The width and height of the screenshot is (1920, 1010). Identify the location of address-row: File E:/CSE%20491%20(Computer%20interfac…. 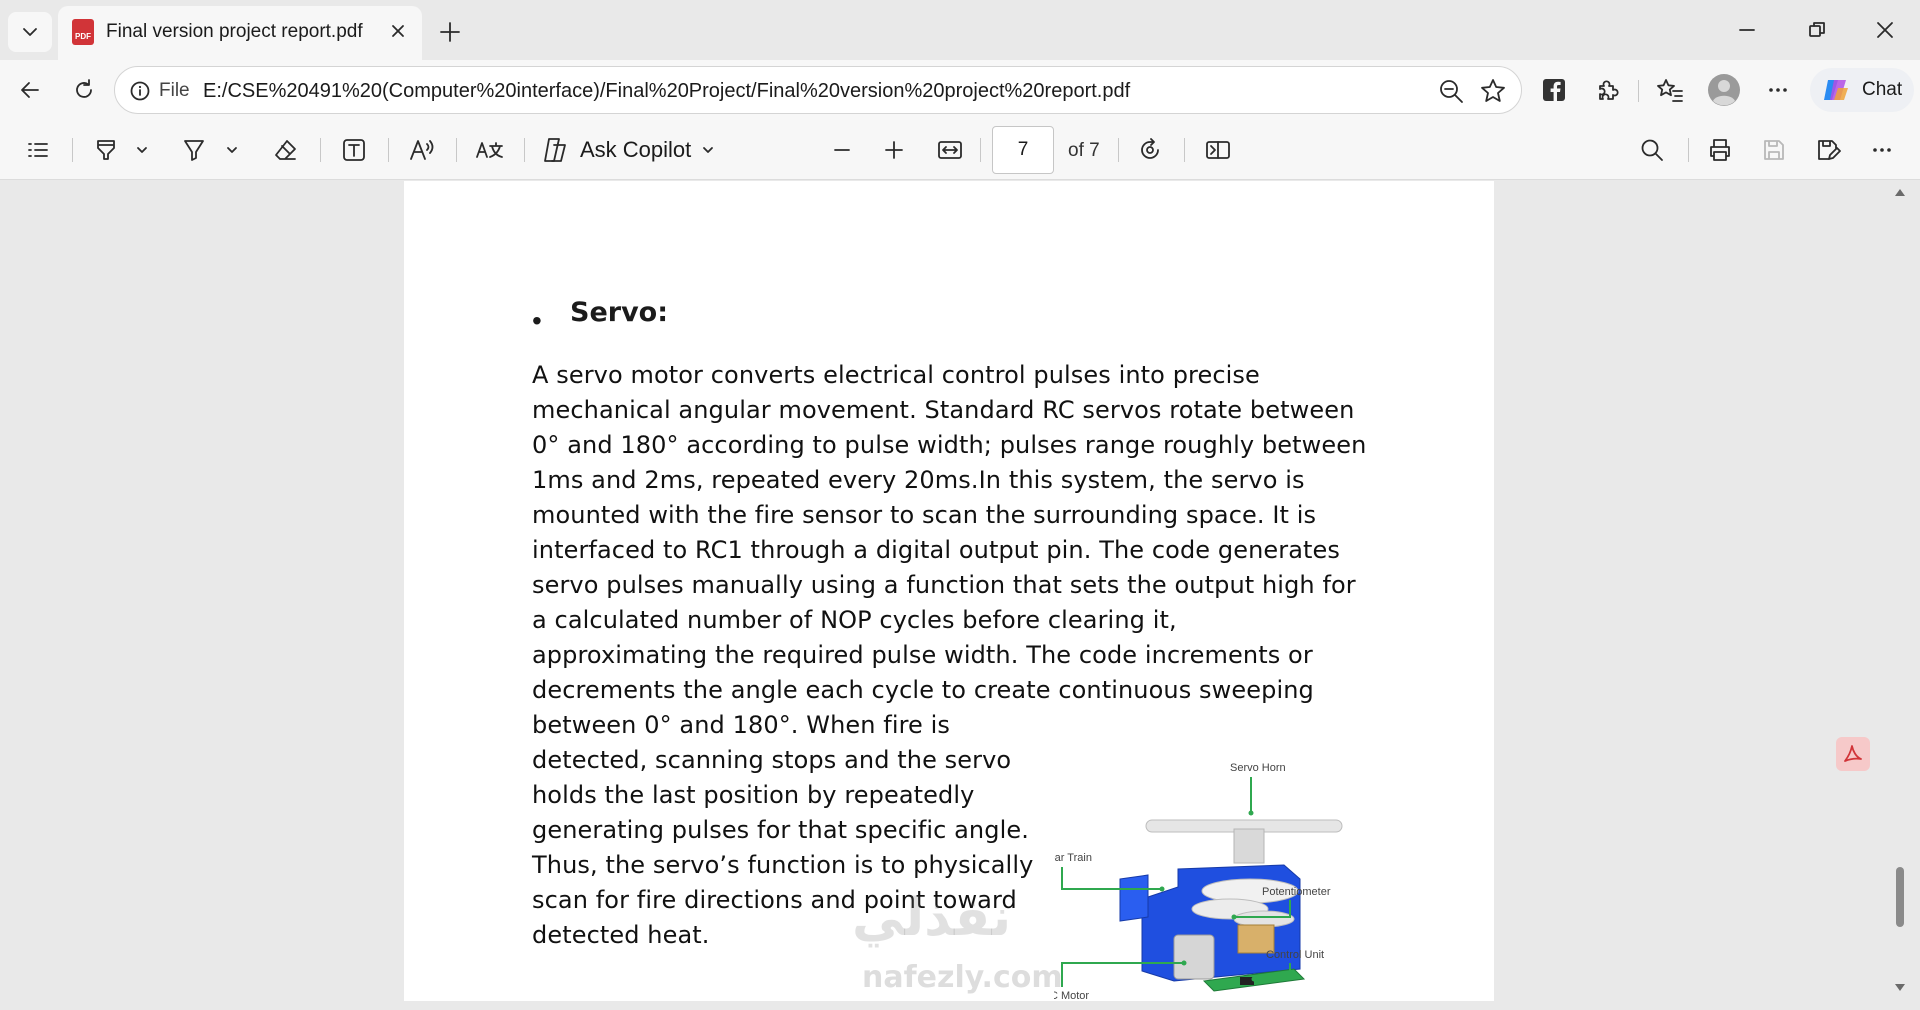
(960, 90).